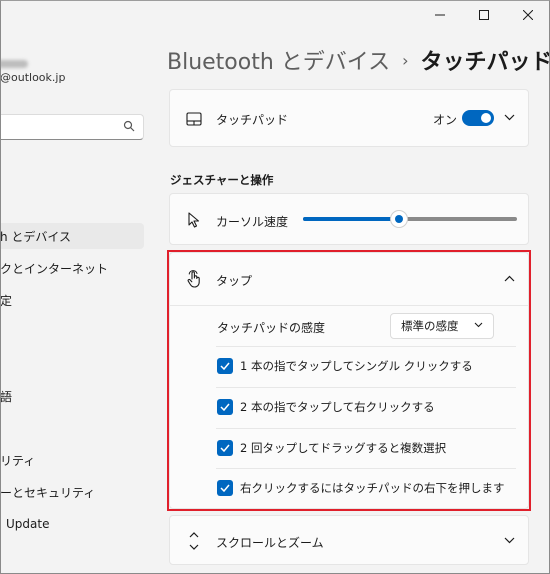 The width and height of the screenshot is (550, 574). I want to click on sidebar-item-windows-update: Update, so click(75, 524).